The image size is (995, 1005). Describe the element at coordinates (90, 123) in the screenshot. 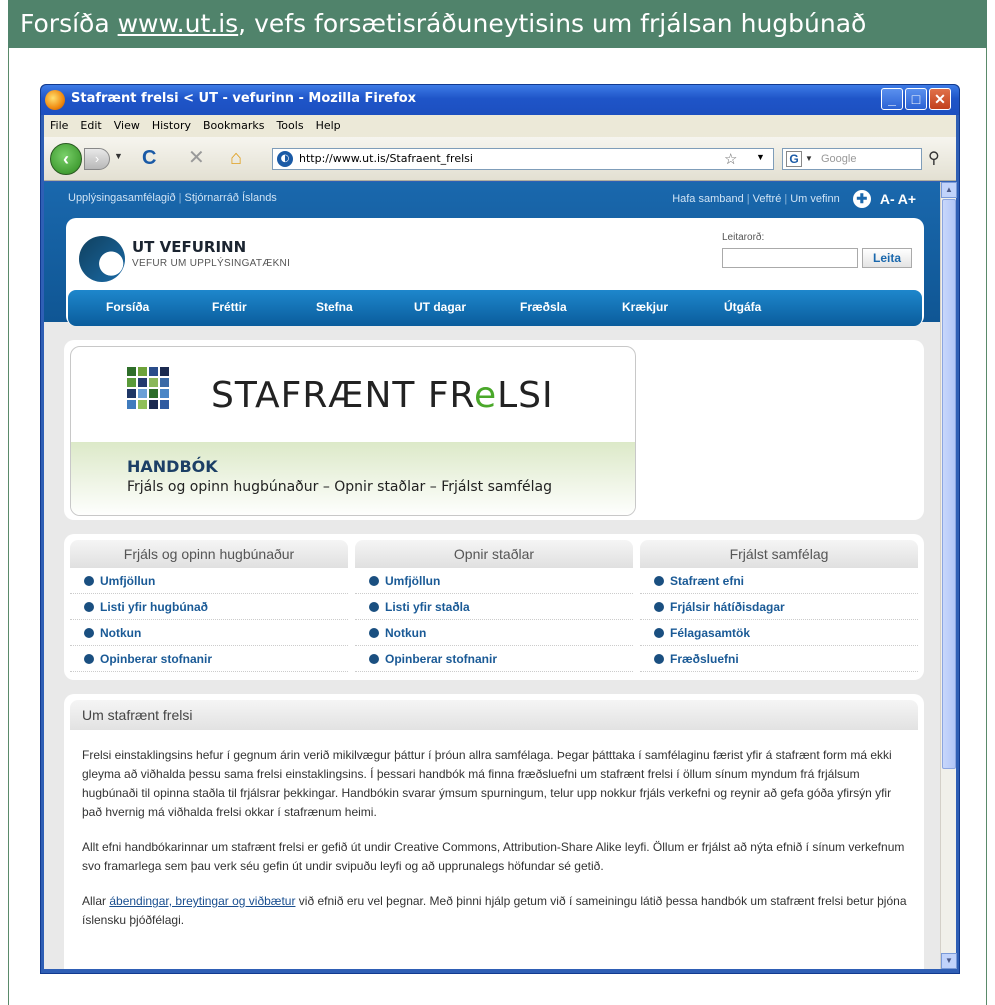

I see `menu-edit: Edit` at that location.